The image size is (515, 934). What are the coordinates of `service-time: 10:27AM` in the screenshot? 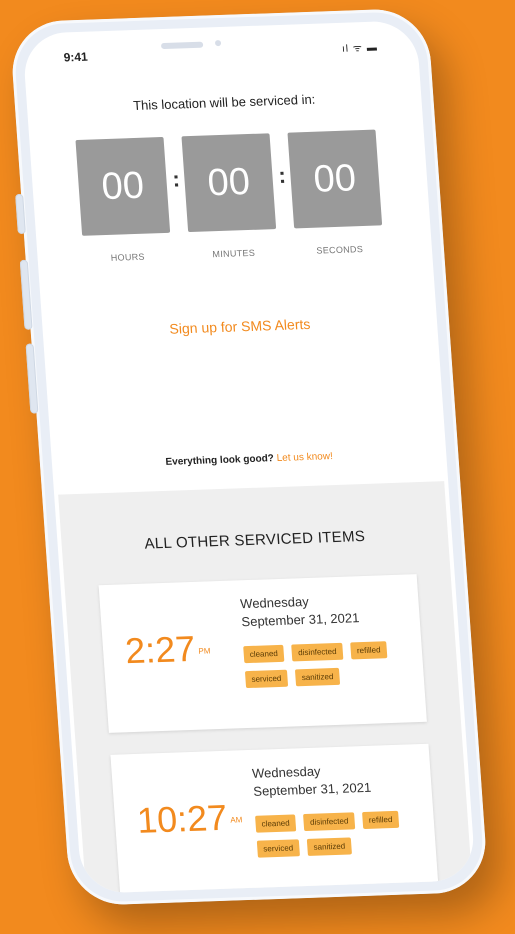 It's located at (190, 819).